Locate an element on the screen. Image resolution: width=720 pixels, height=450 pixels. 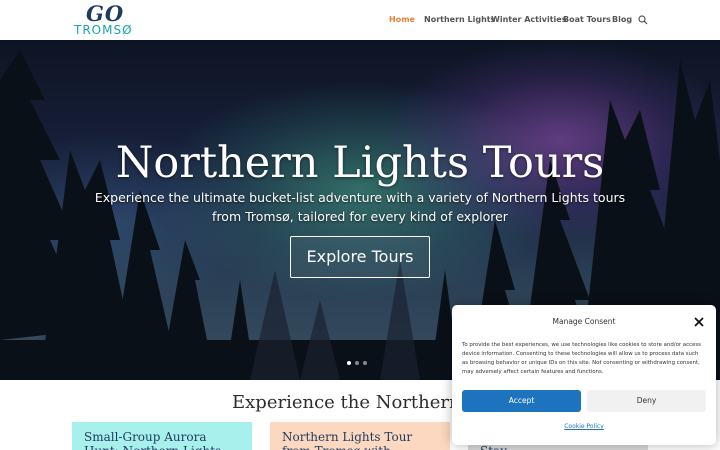
nav-boat-tours: Boat Tours is located at coordinates (587, 19).